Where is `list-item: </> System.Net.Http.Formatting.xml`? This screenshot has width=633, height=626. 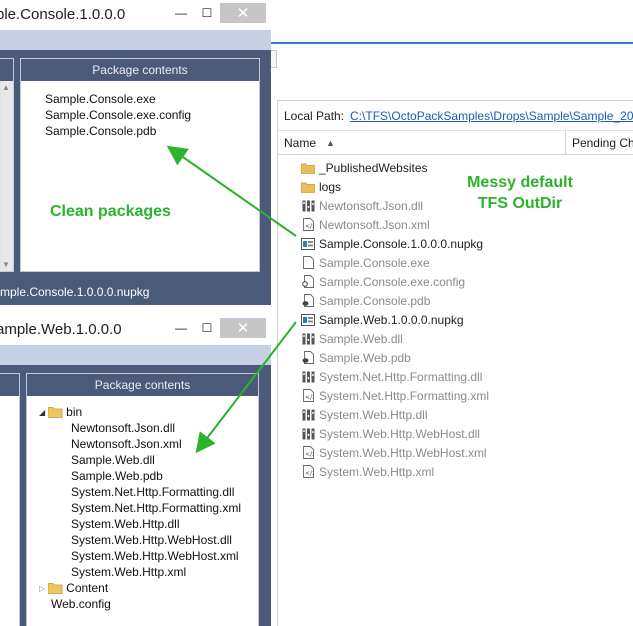 list-item: </> System.Net.Http.Formatting.xml is located at coordinates (428, 395).